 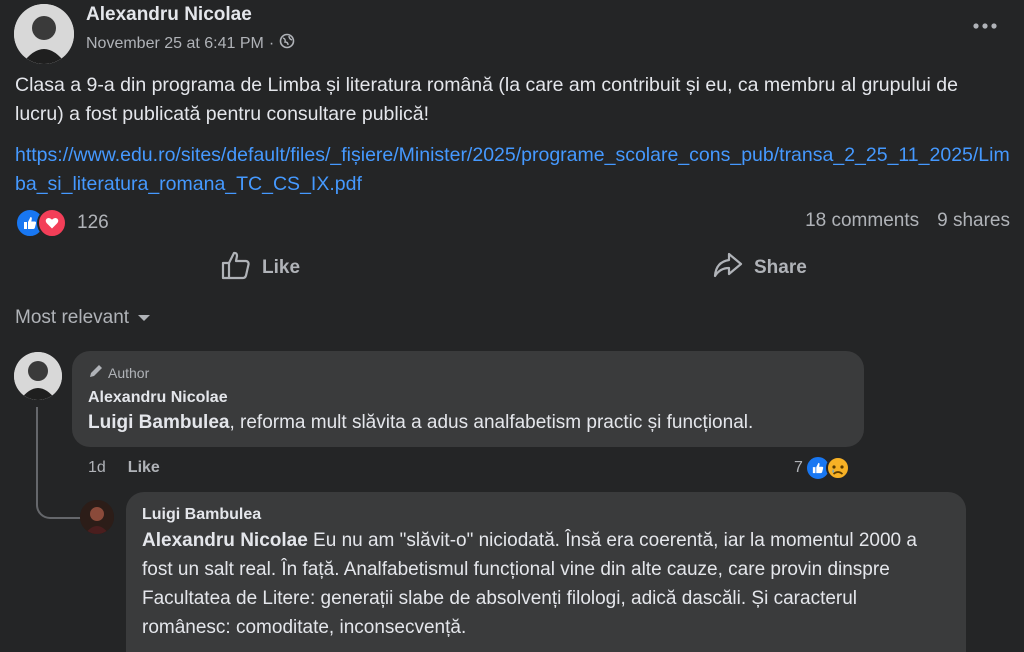 I want to click on author-badge: Author, so click(x=118, y=372).